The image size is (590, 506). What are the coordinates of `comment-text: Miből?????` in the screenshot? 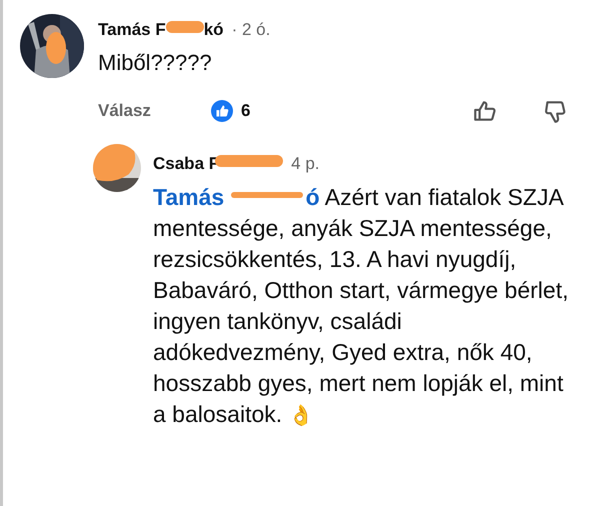 It's located at (155, 63).